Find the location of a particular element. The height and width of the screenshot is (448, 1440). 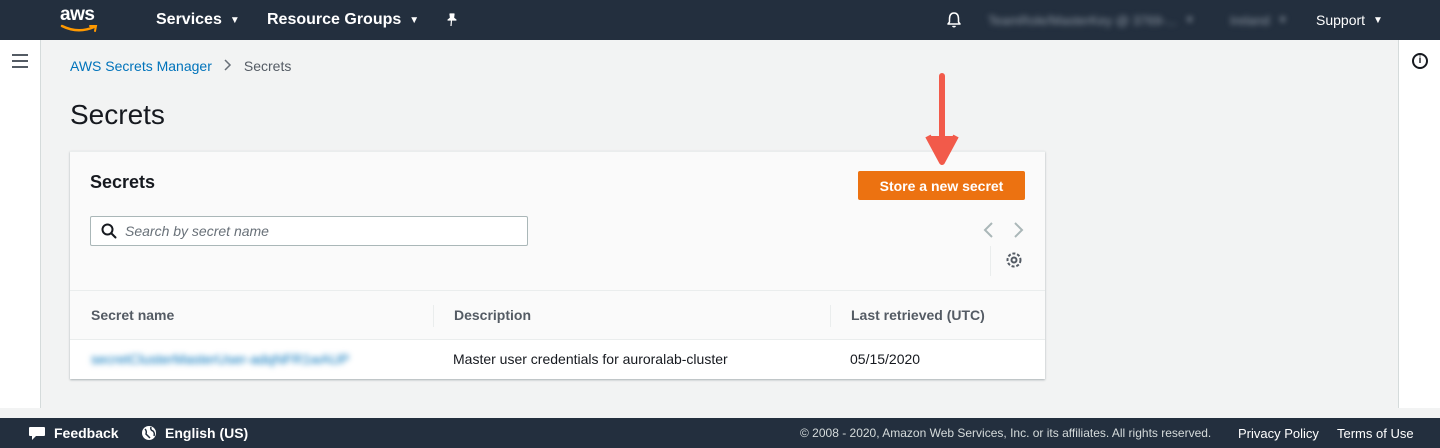

services-menu: Services ▼ is located at coordinates (198, 20).